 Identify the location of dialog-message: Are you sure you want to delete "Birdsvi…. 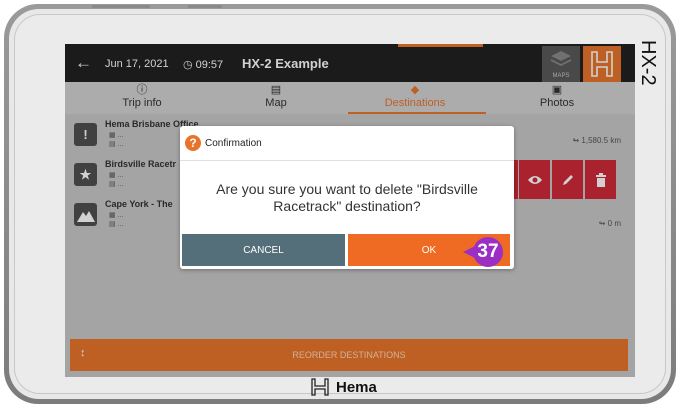
(347, 197).